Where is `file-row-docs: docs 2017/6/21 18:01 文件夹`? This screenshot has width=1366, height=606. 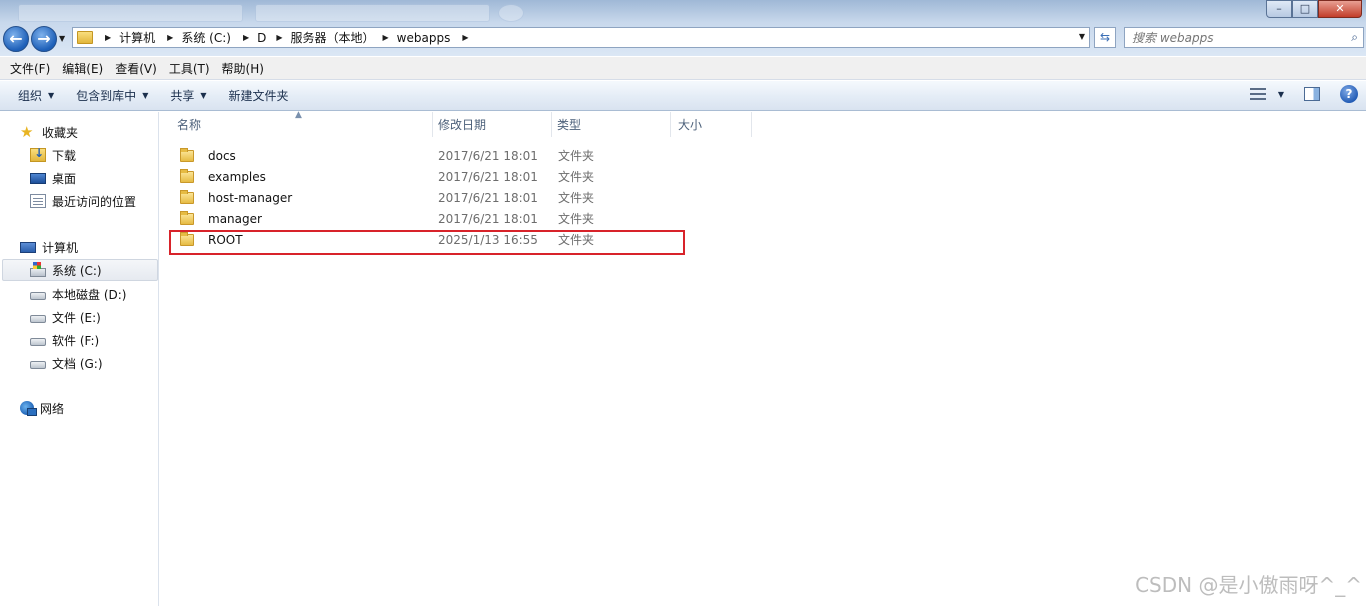
file-row-docs: docs 2017/6/21 18:01 文件夹 is located at coordinates (440, 155).